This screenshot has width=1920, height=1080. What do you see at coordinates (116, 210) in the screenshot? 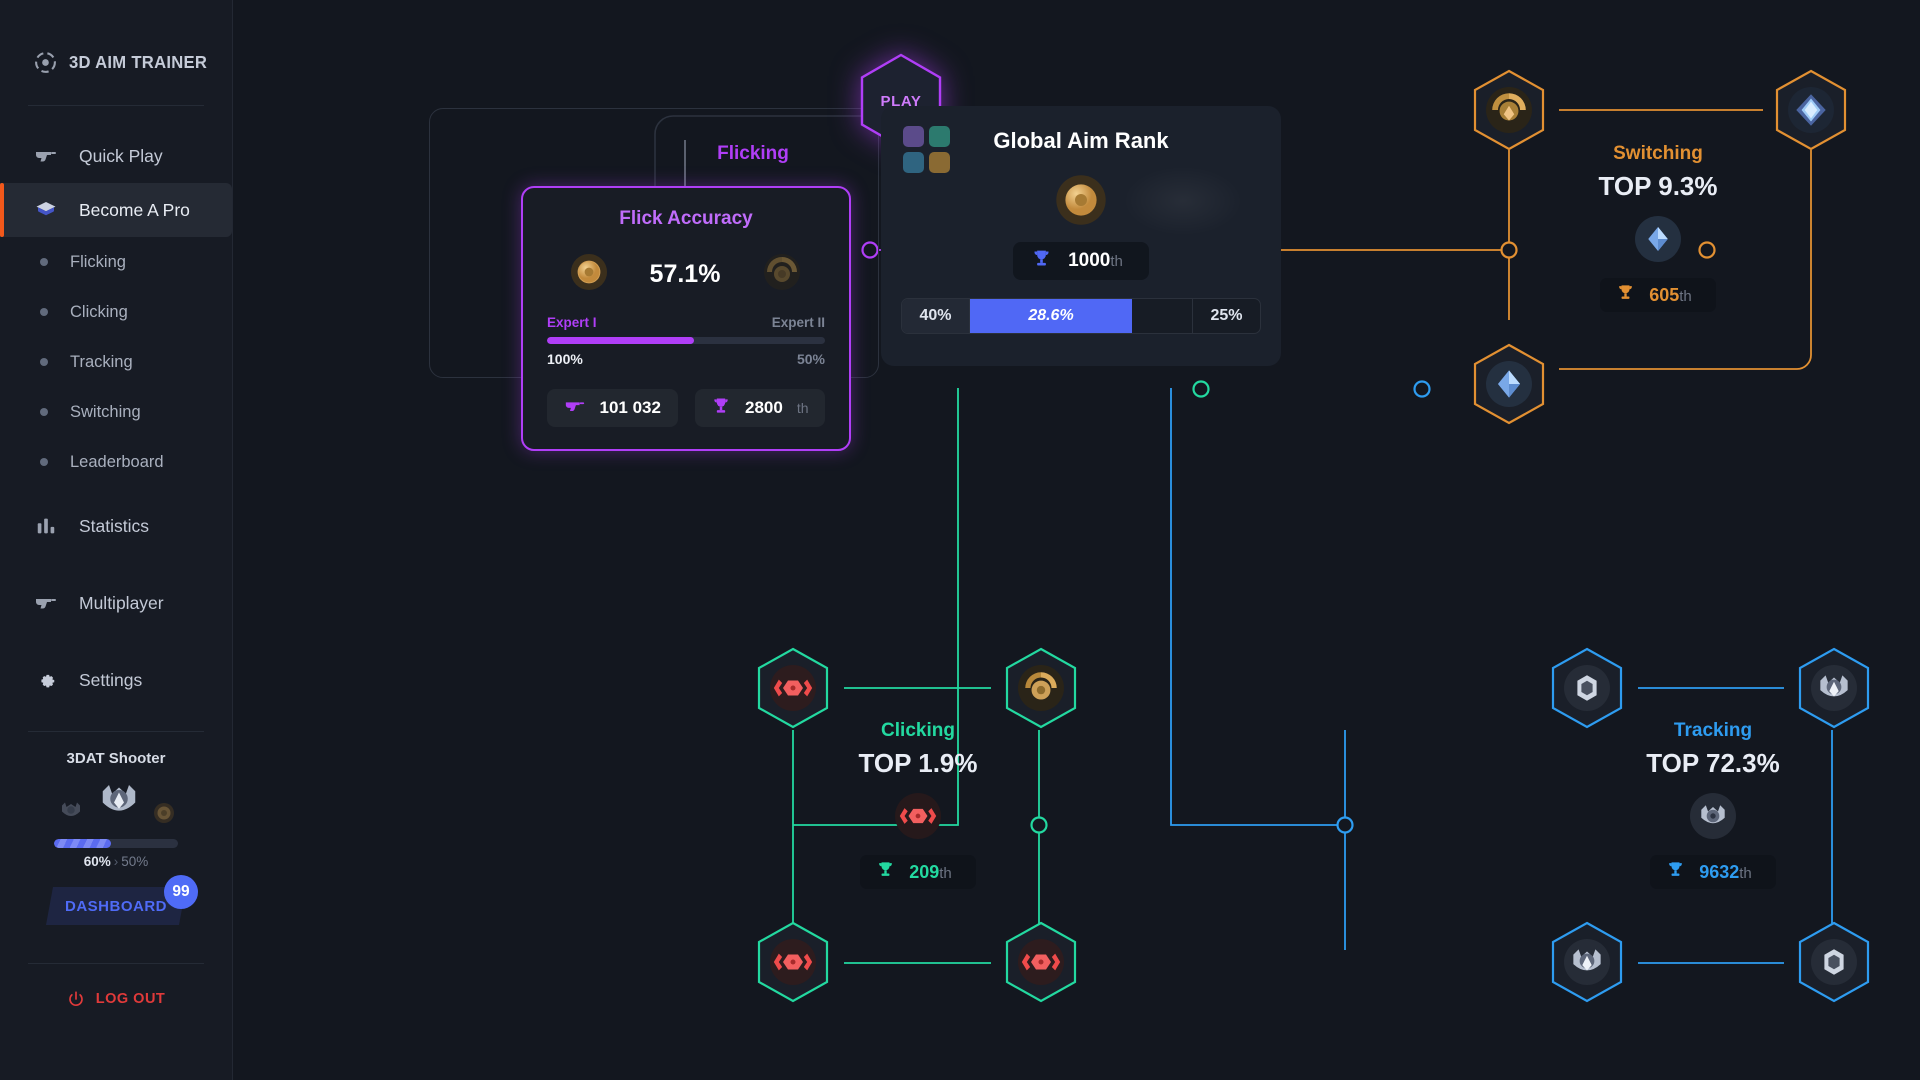
I see `sidebar-item-become-a-pro: Become A Pro` at bounding box center [116, 210].